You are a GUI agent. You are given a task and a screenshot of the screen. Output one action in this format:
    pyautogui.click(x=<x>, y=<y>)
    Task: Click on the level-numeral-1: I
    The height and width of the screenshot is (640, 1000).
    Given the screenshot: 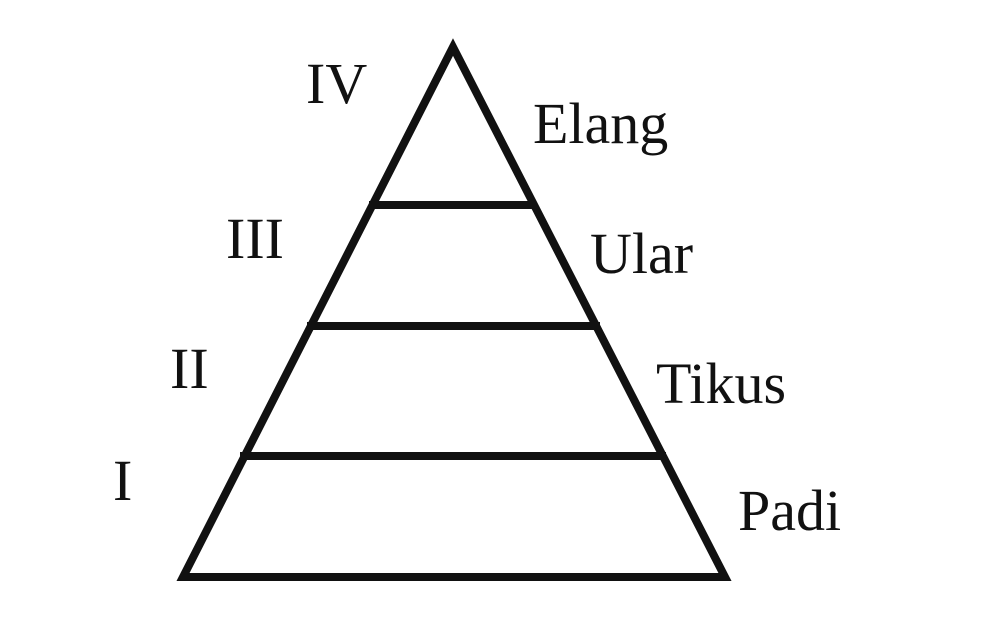 What is the action you would take?
    pyautogui.click(x=122, y=480)
    